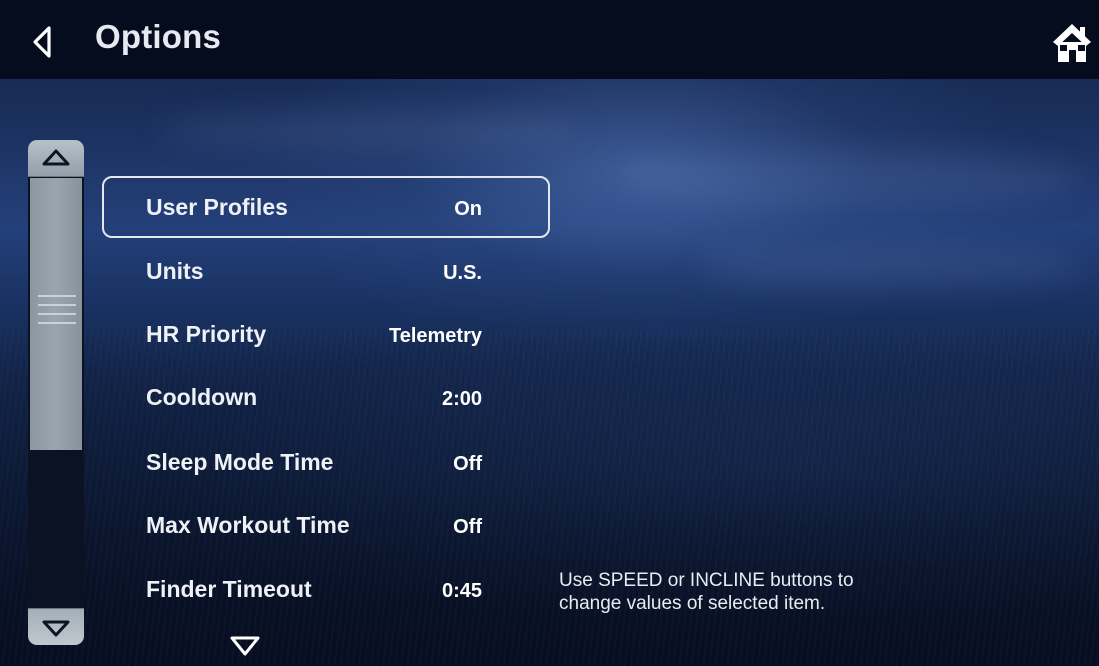  What do you see at coordinates (461, 399) in the screenshot?
I see `option-value: 2:00` at bounding box center [461, 399].